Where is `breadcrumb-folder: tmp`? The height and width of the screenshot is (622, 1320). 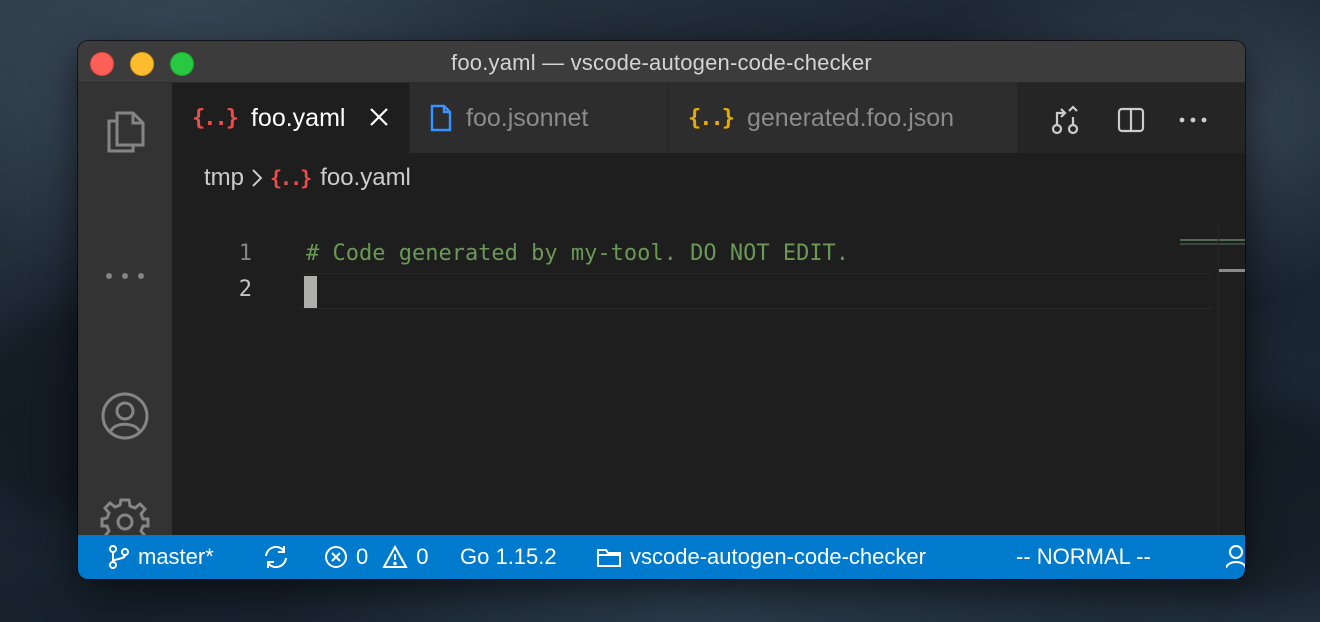
breadcrumb-folder: tmp is located at coordinates (224, 178).